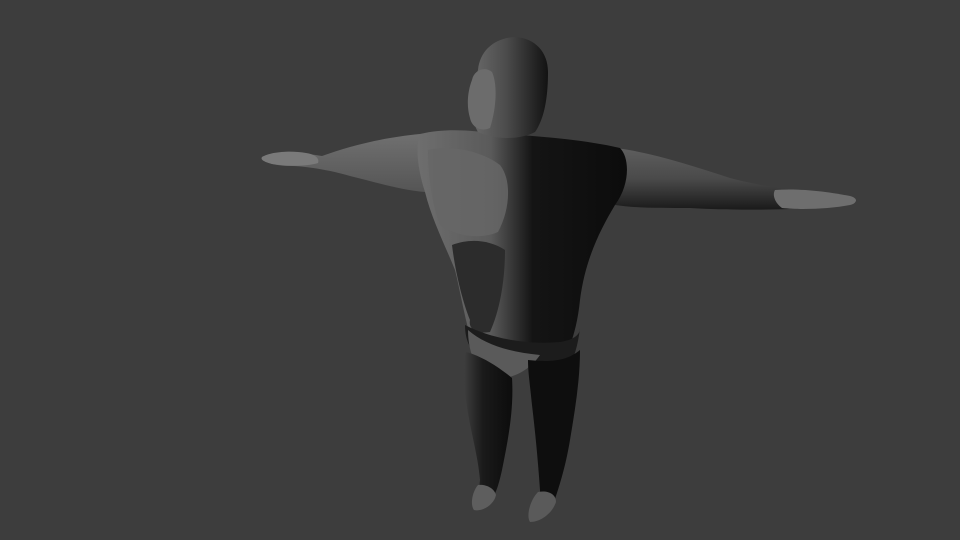  What do you see at coordinates (481, 99) in the screenshot?
I see `face` at bounding box center [481, 99].